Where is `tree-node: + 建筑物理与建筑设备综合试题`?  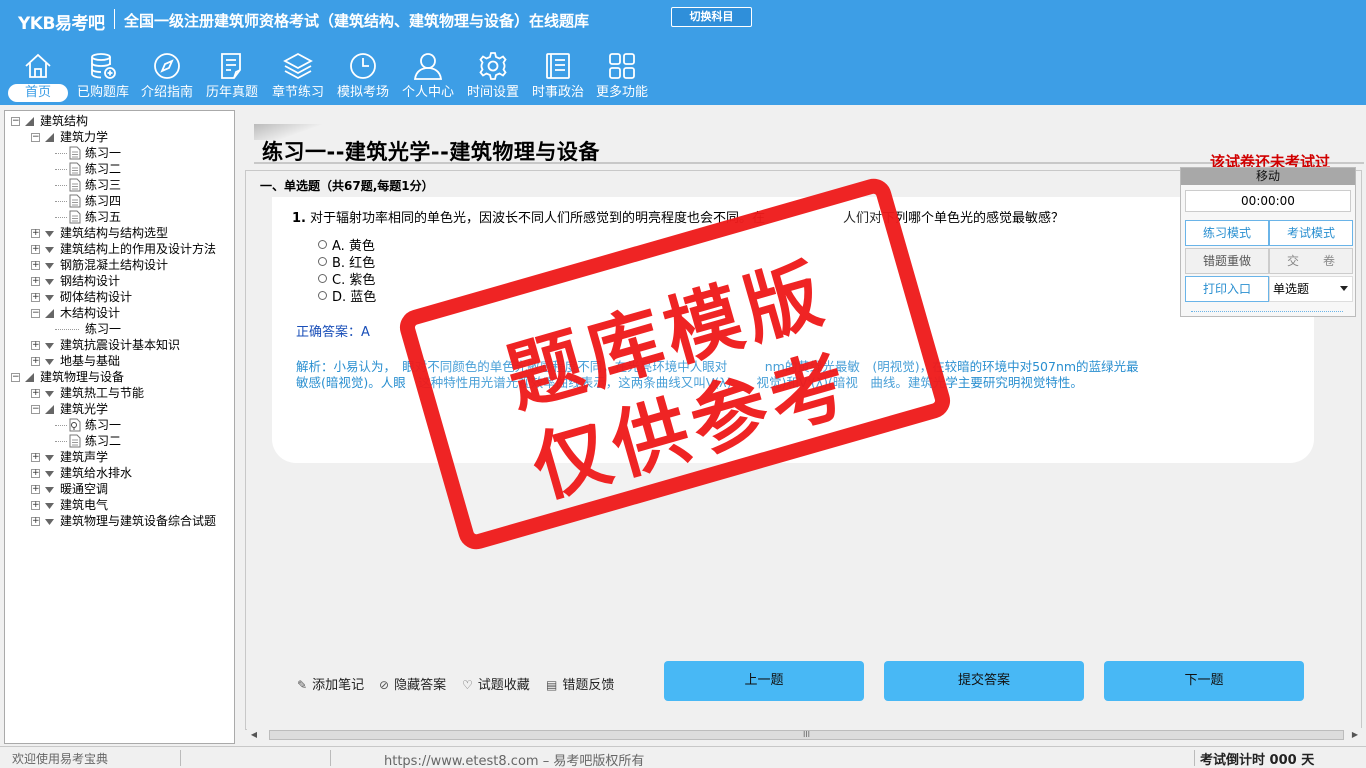
tree-node: + 建筑物理与建筑设备综合试题 is located at coordinates (119, 521).